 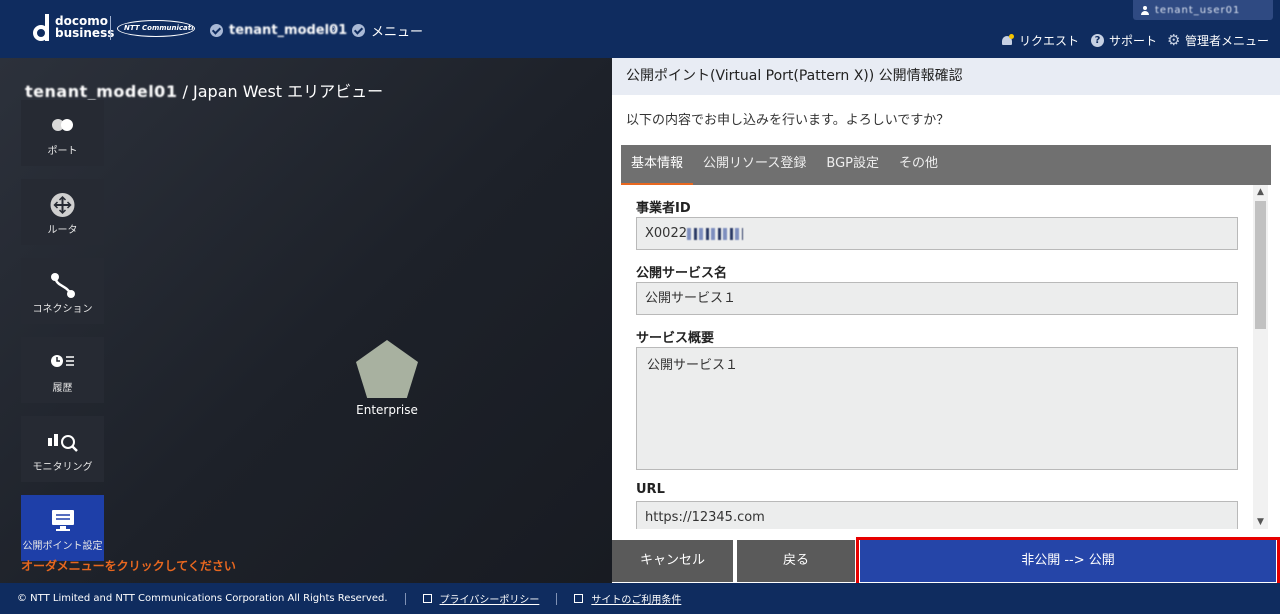 I want to click on support-link: ? サポート, so click(x=1124, y=40).